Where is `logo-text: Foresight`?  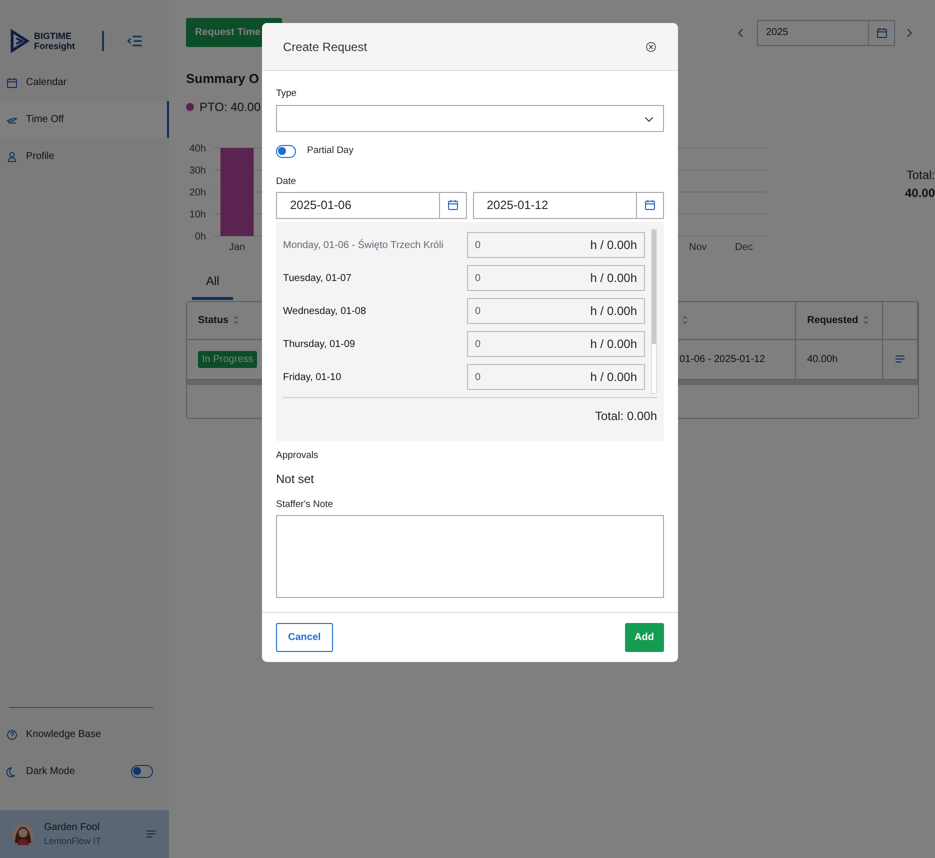
logo-text: Foresight is located at coordinates (55, 46).